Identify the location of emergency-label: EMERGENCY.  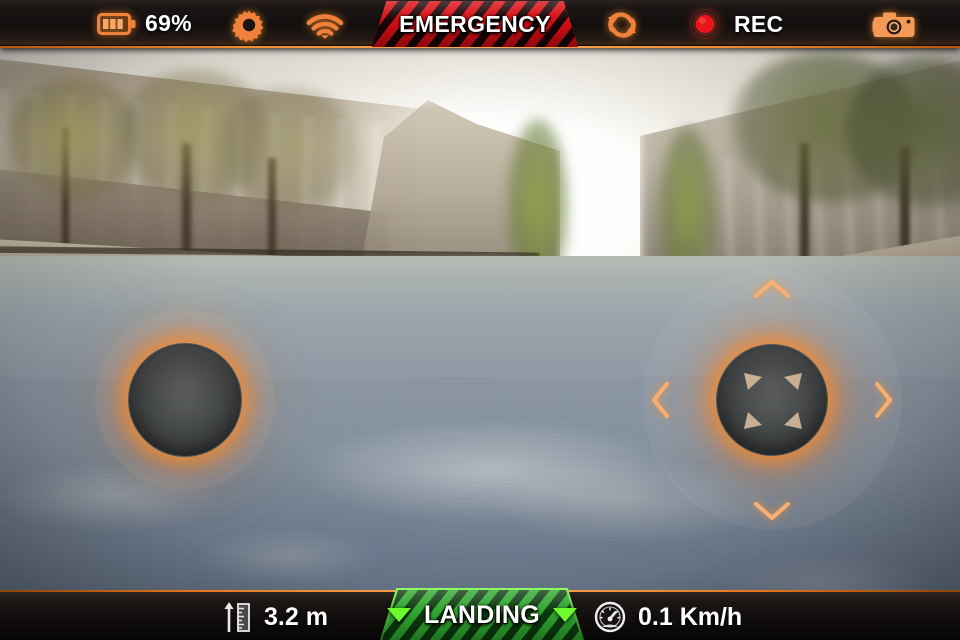
(475, 23).